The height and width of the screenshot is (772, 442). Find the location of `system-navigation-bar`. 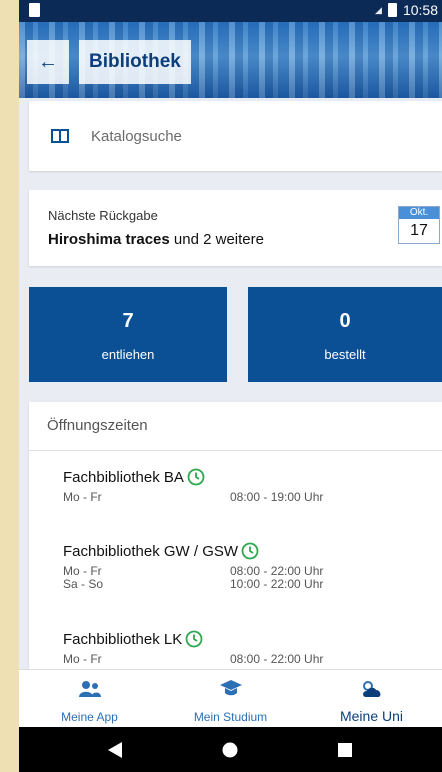

system-navigation-bar is located at coordinates (230, 749).